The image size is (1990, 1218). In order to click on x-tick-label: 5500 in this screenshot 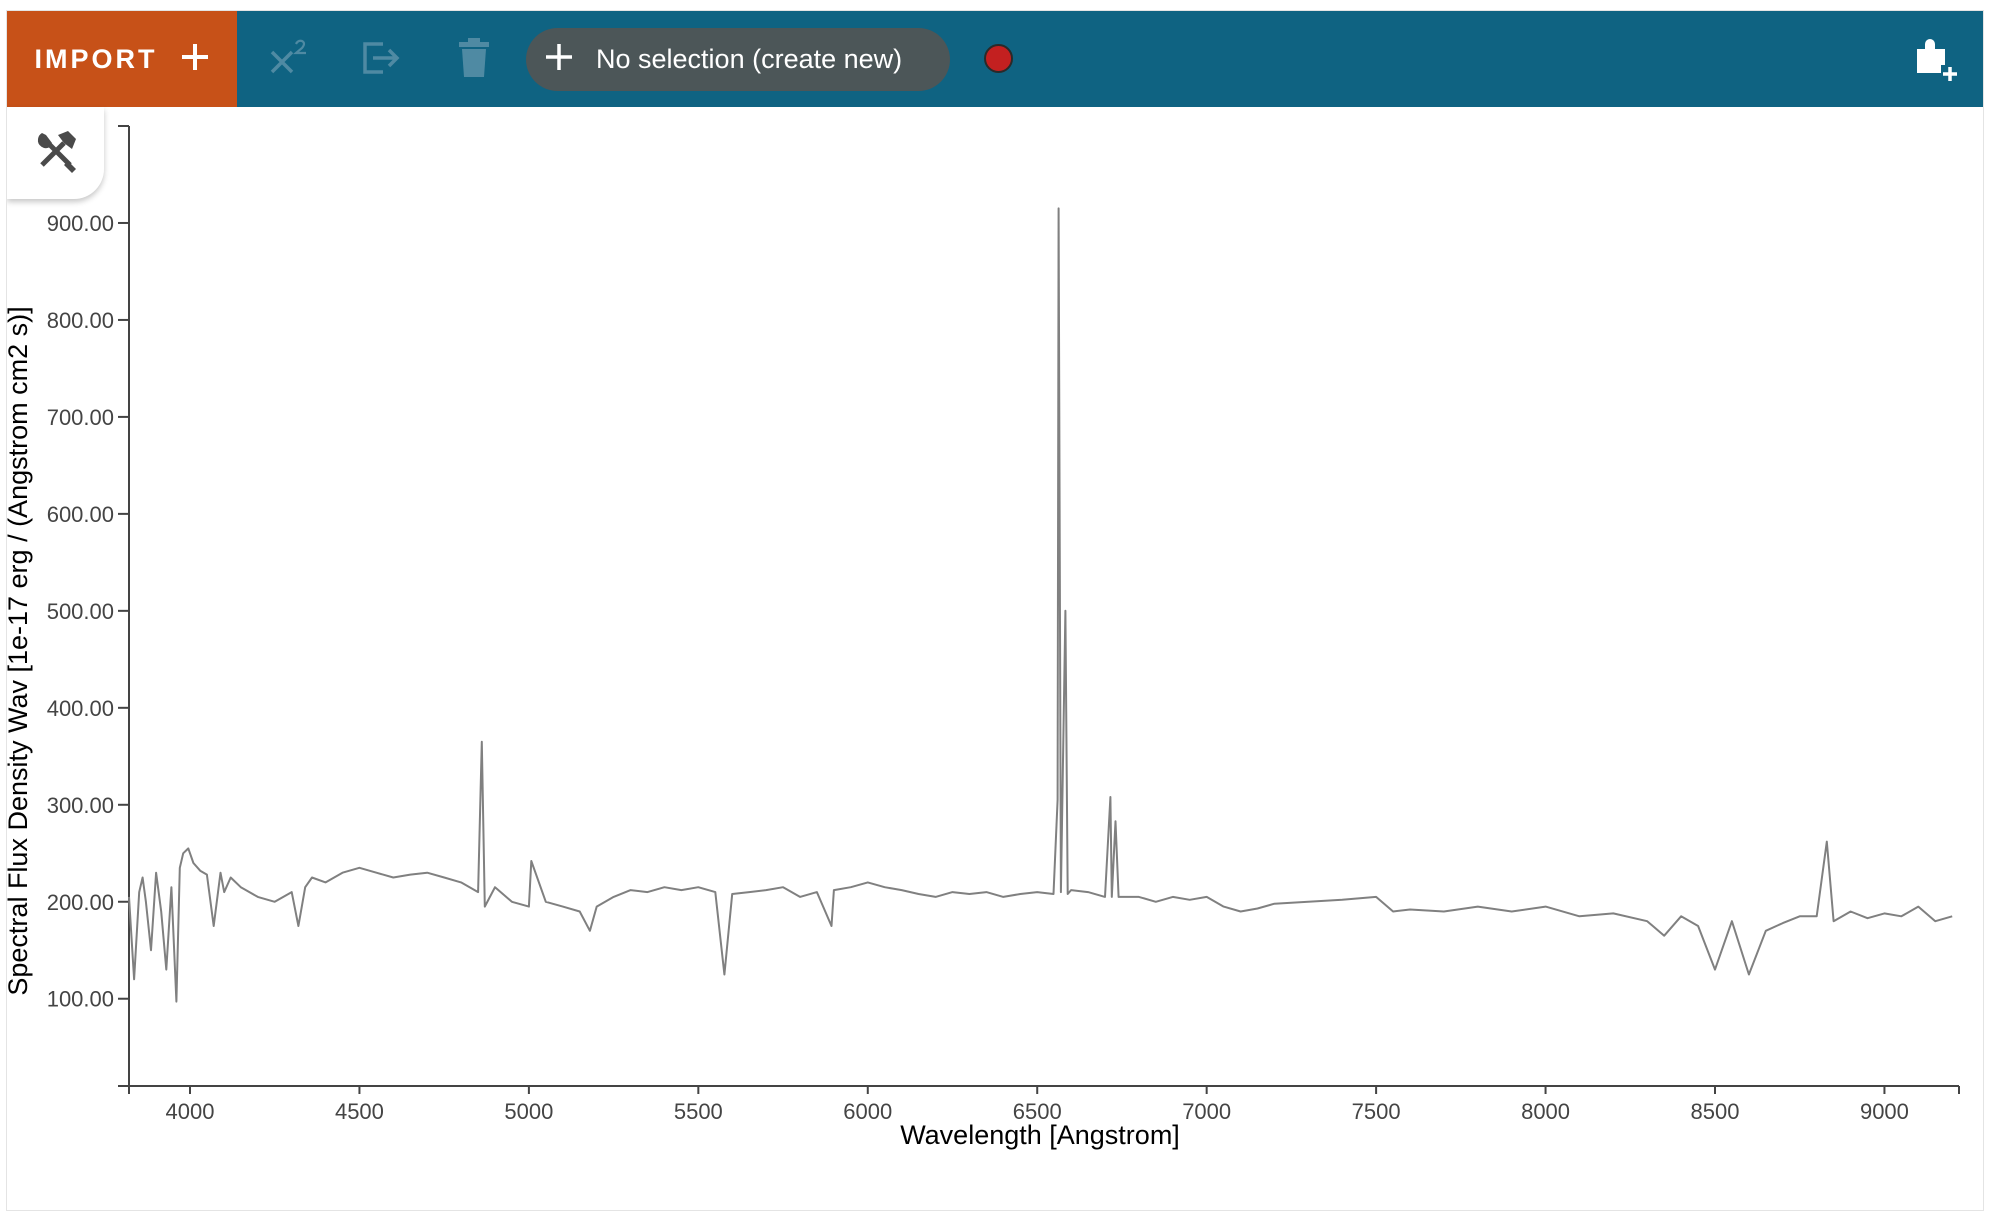, I will do `click(698, 1111)`.